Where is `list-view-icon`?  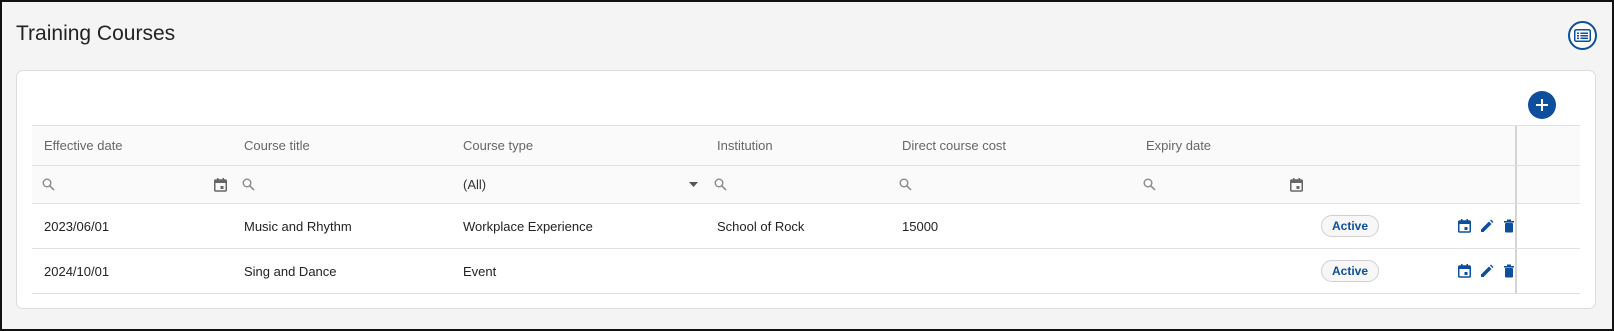 list-view-icon is located at coordinates (1582, 35).